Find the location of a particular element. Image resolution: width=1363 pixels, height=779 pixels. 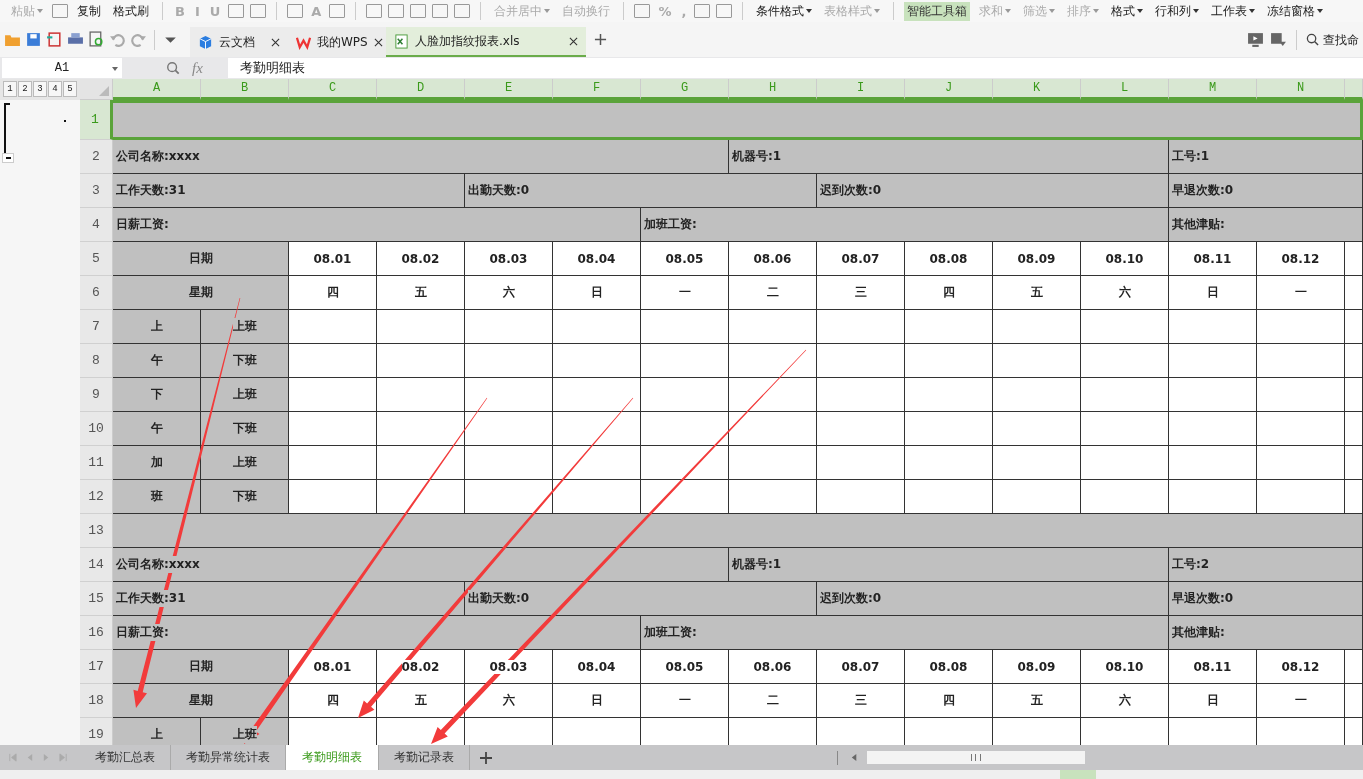

row-header: 13 is located at coordinates (96, 531).